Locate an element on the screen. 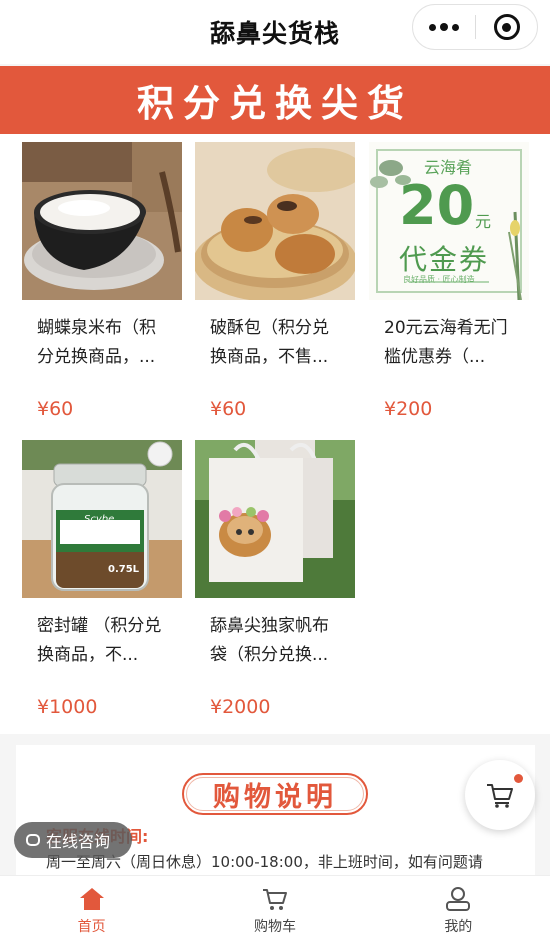 This screenshot has height=945, width=550. banner-title: 积分兑换尖货 is located at coordinates (275, 103).